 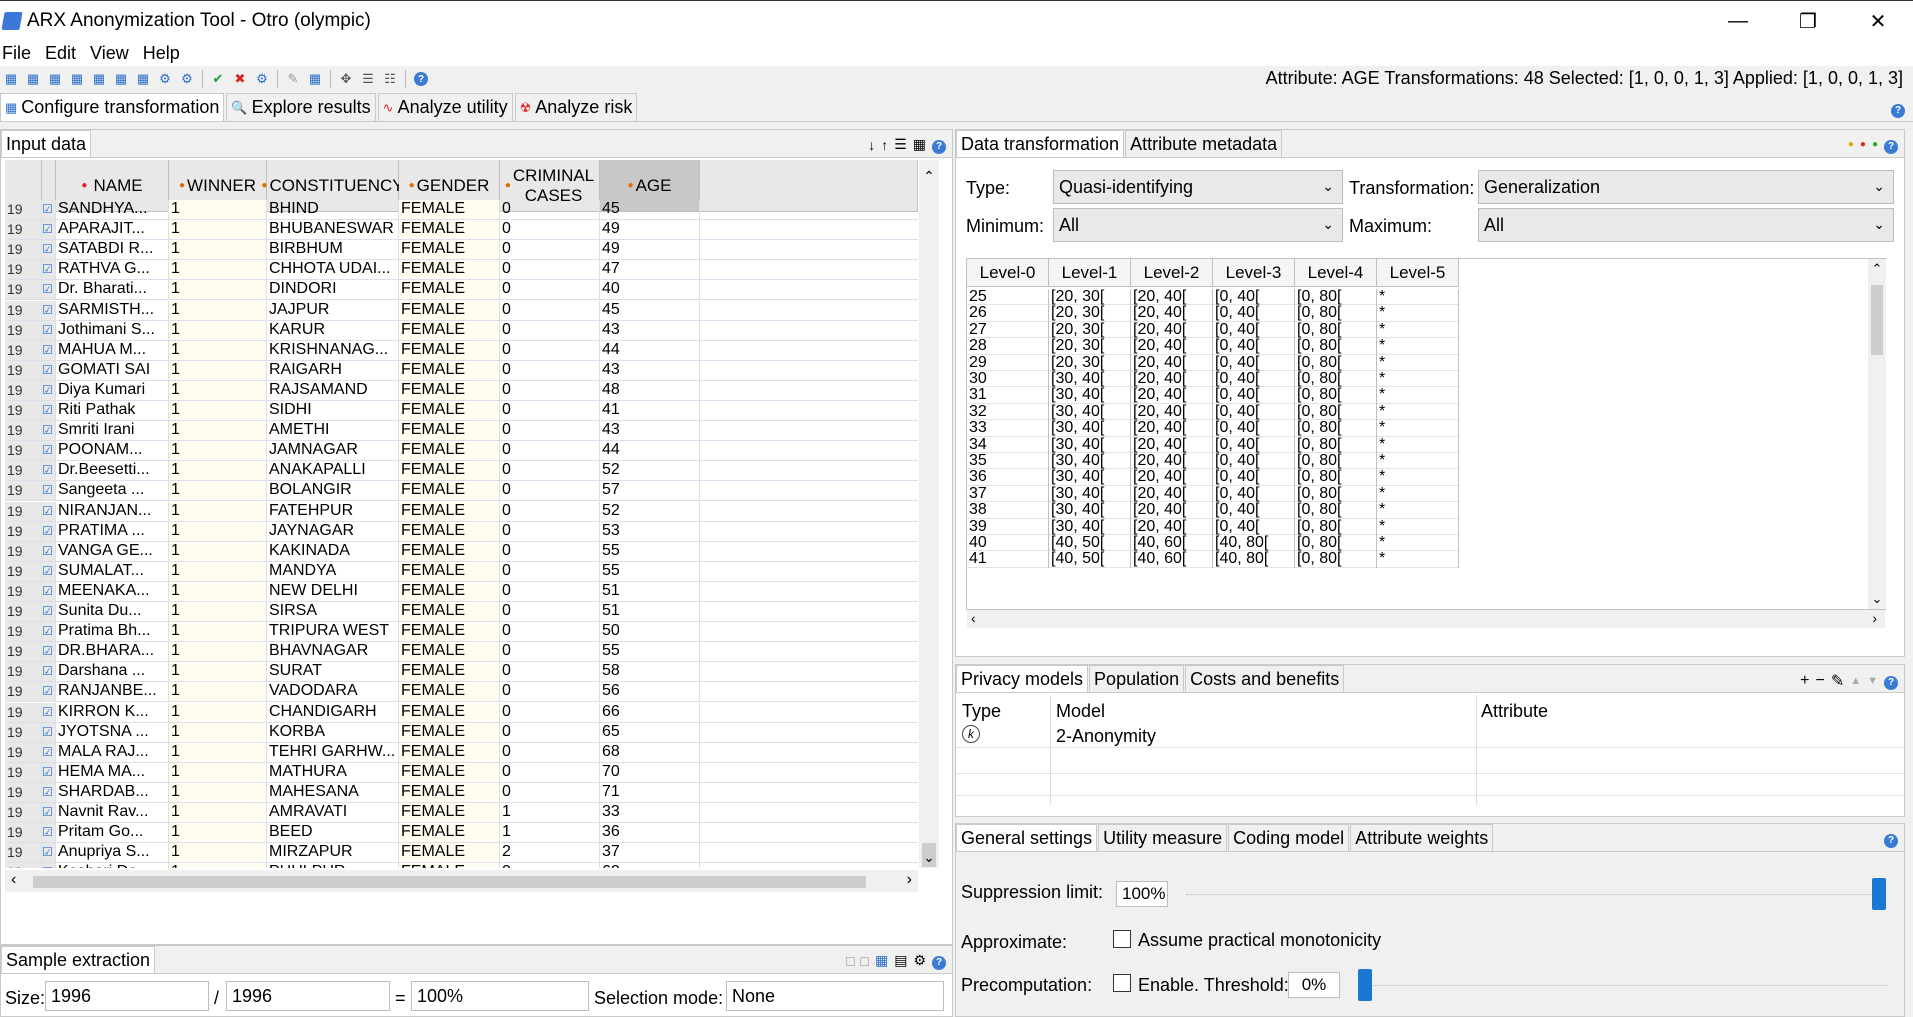 I want to click on move-up-icon: ▲, so click(x=1855, y=681).